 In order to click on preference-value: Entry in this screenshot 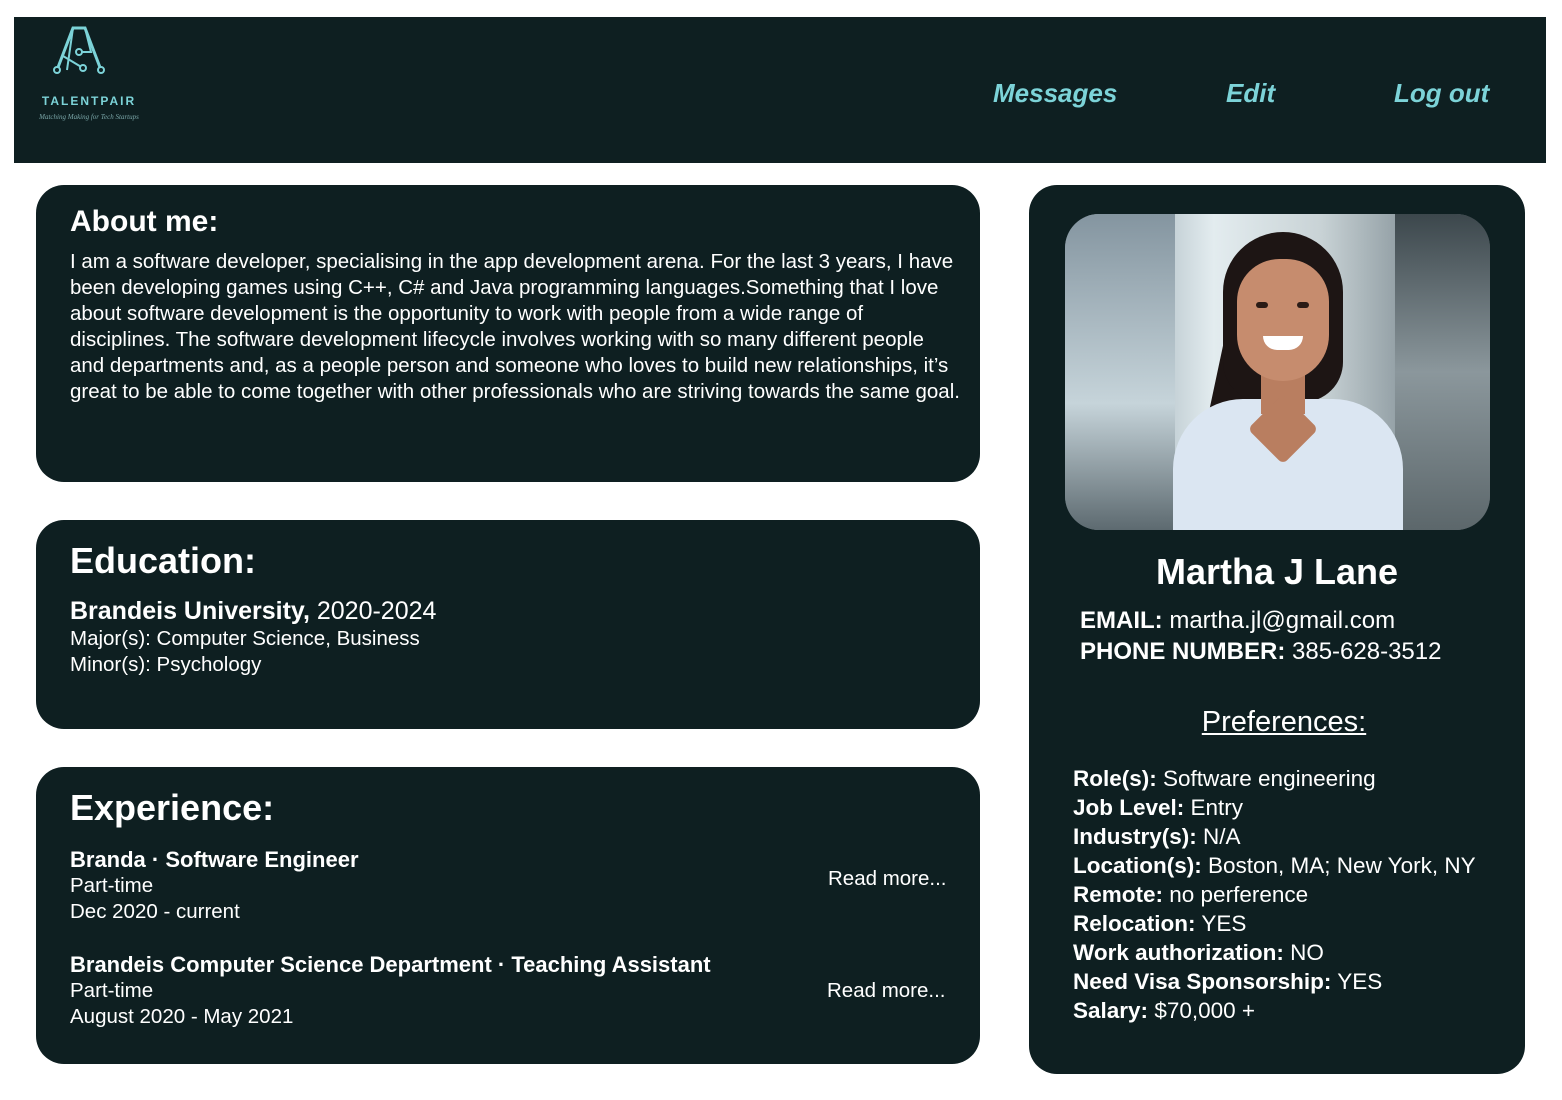, I will do `click(1214, 807)`.